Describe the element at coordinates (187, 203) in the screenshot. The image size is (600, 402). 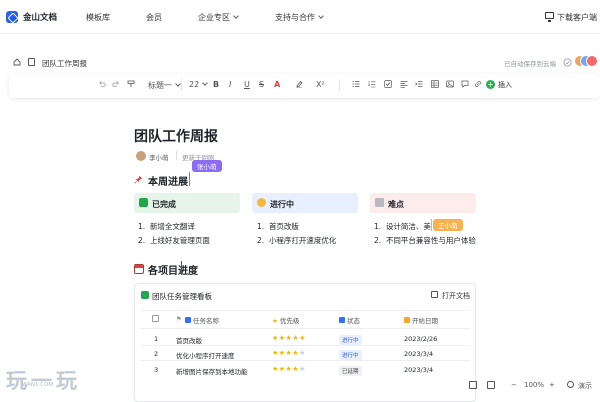
I see `status-card-done` at that location.